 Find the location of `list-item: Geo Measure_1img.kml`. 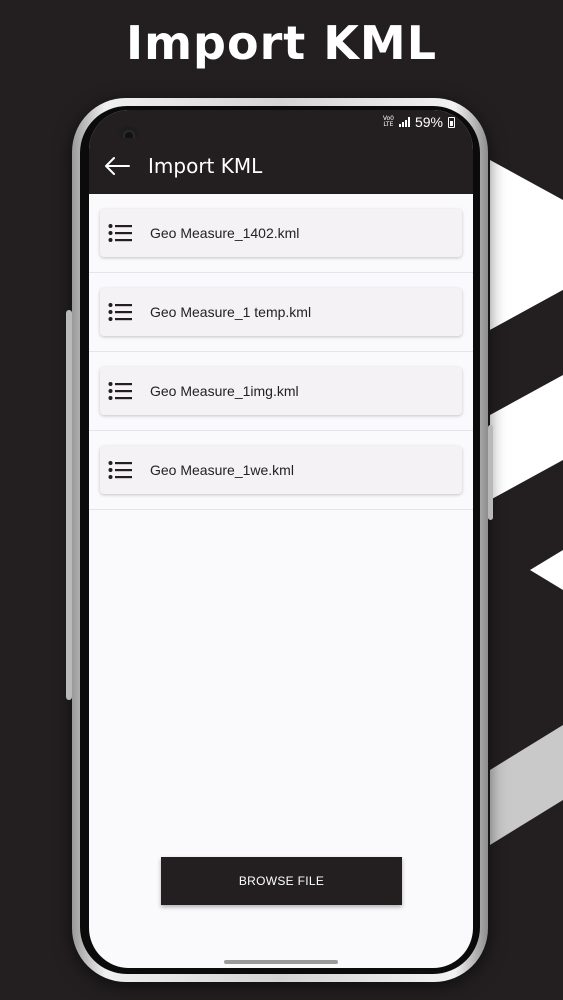

list-item: Geo Measure_1img.kml is located at coordinates (281, 391).